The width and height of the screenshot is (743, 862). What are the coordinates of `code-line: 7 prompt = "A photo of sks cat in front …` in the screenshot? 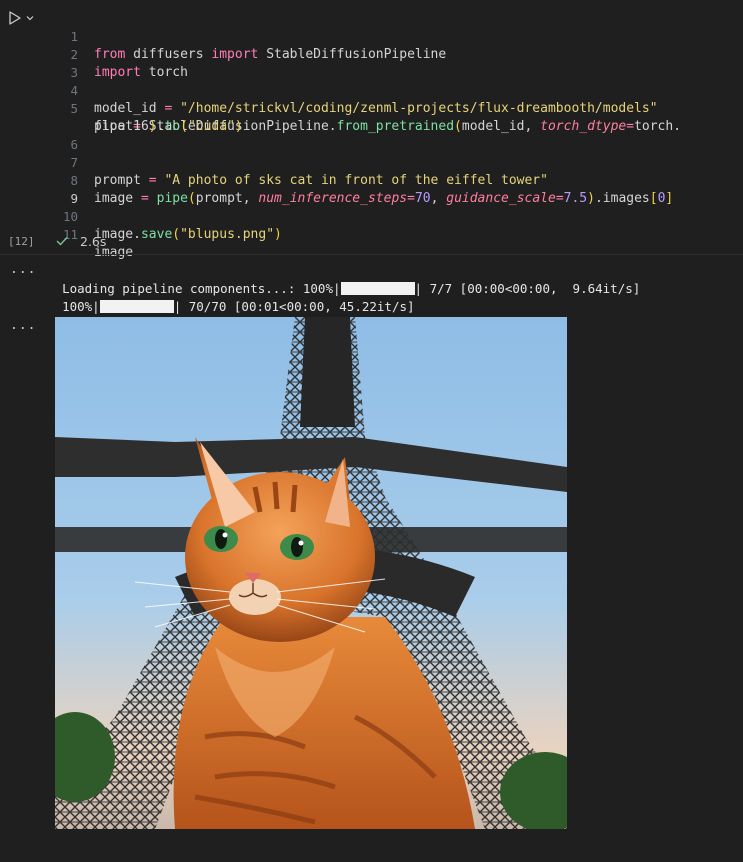 It's located at (294, 162).